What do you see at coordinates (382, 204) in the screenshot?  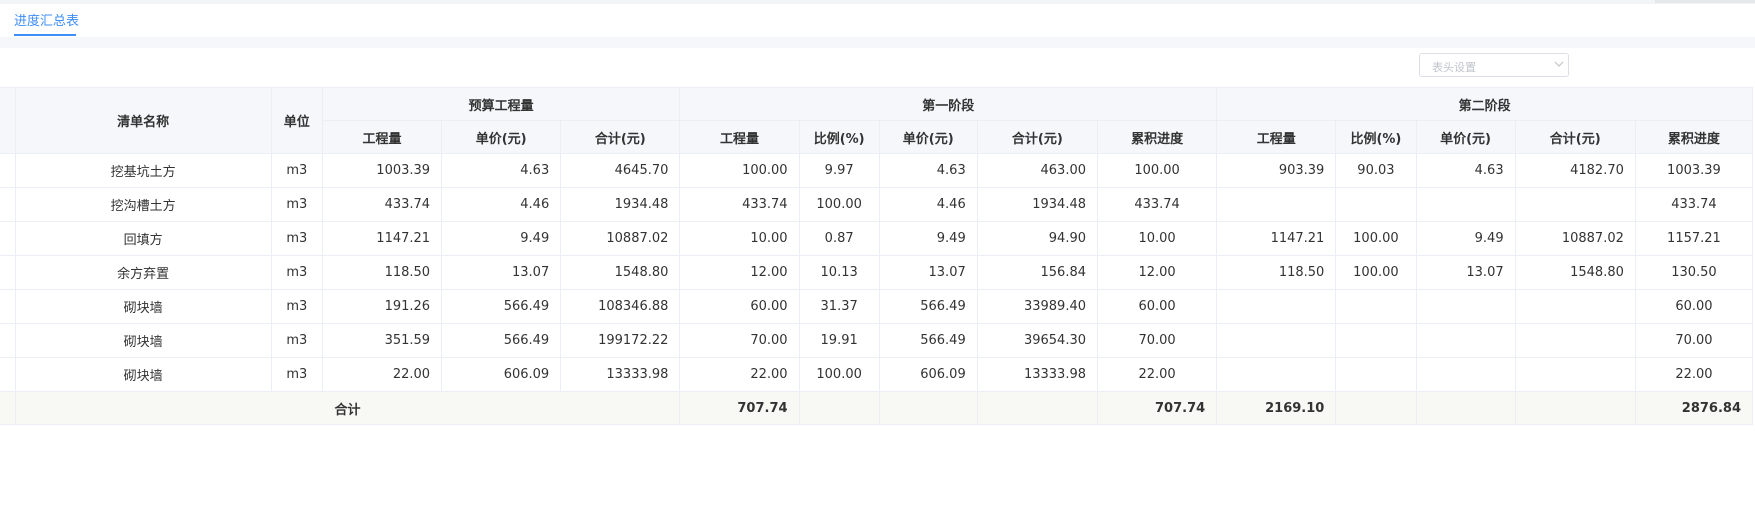 I see `cell-budget-qty: 433.74` at bounding box center [382, 204].